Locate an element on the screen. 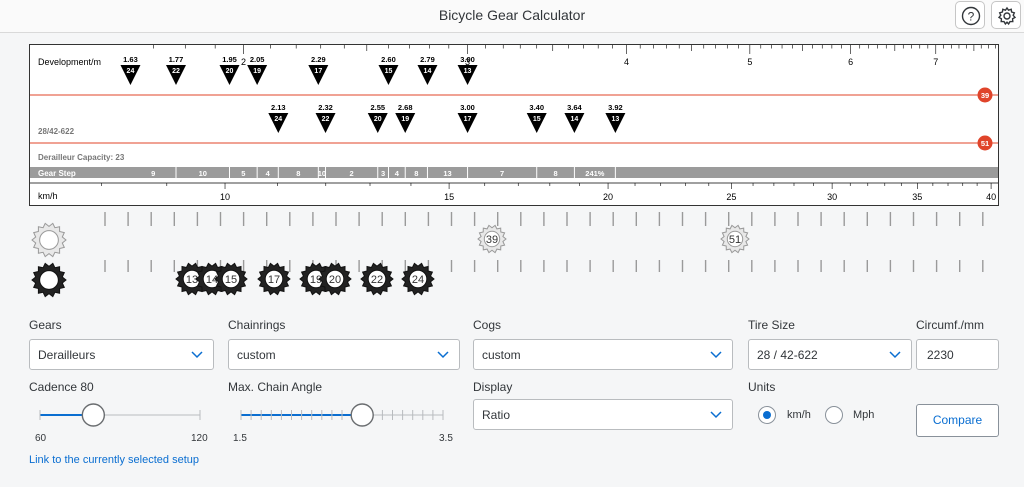 This screenshot has height=487, width=1024. svg-text: 14 is located at coordinates (575, 119).